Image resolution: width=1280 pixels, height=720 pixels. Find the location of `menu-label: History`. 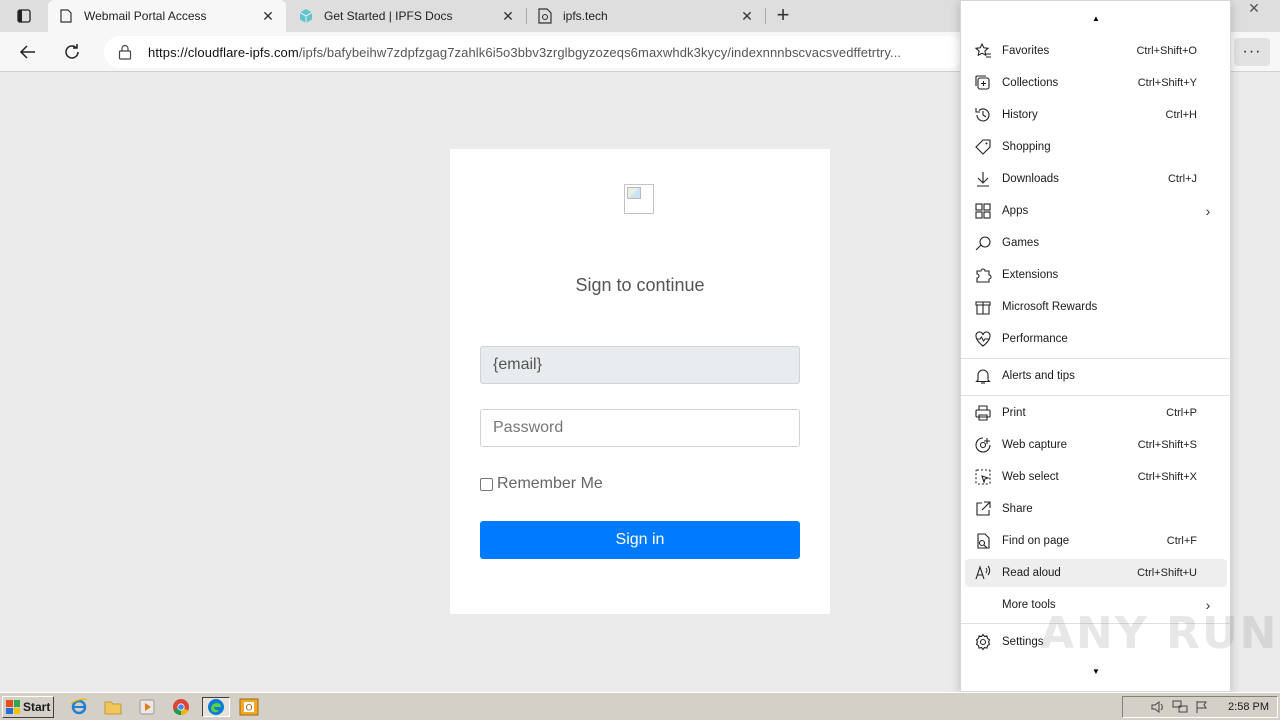

menu-label: History is located at coordinates (1020, 115).